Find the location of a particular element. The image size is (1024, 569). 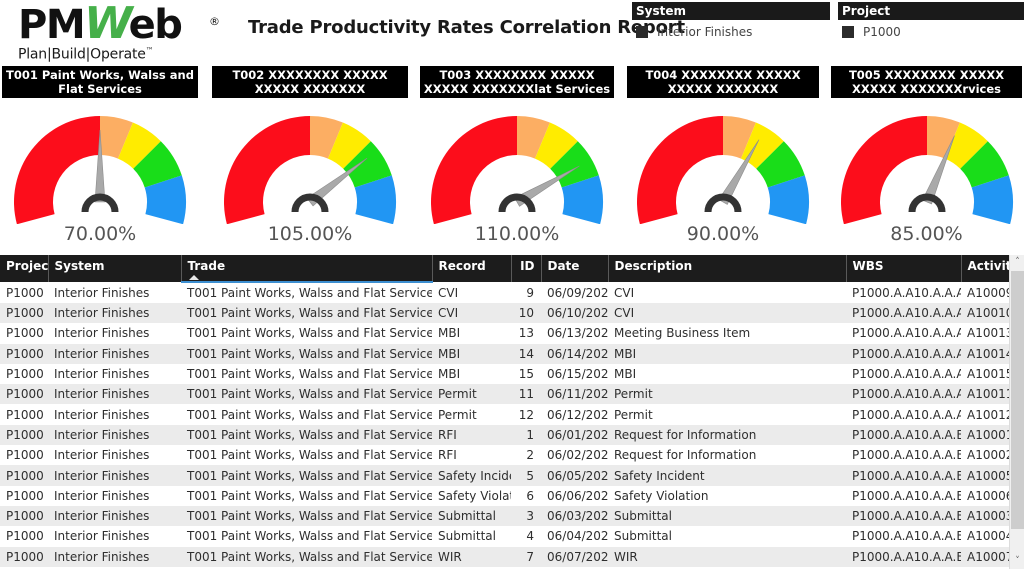

column-header-trade: Trade is located at coordinates (307, 269).